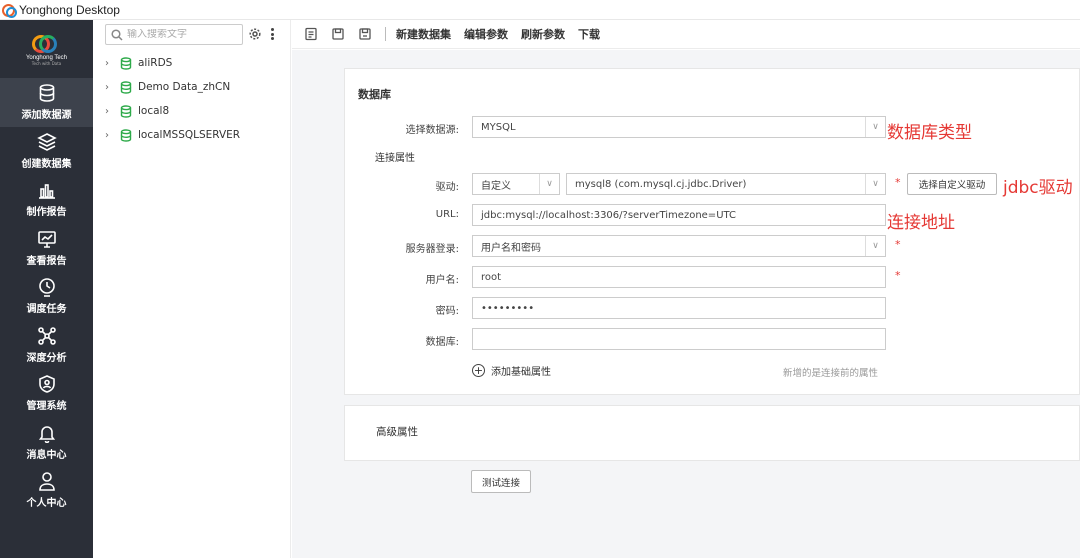 This screenshot has width=1080, height=558. What do you see at coordinates (117, 34) in the screenshot?
I see `search-icon` at bounding box center [117, 34].